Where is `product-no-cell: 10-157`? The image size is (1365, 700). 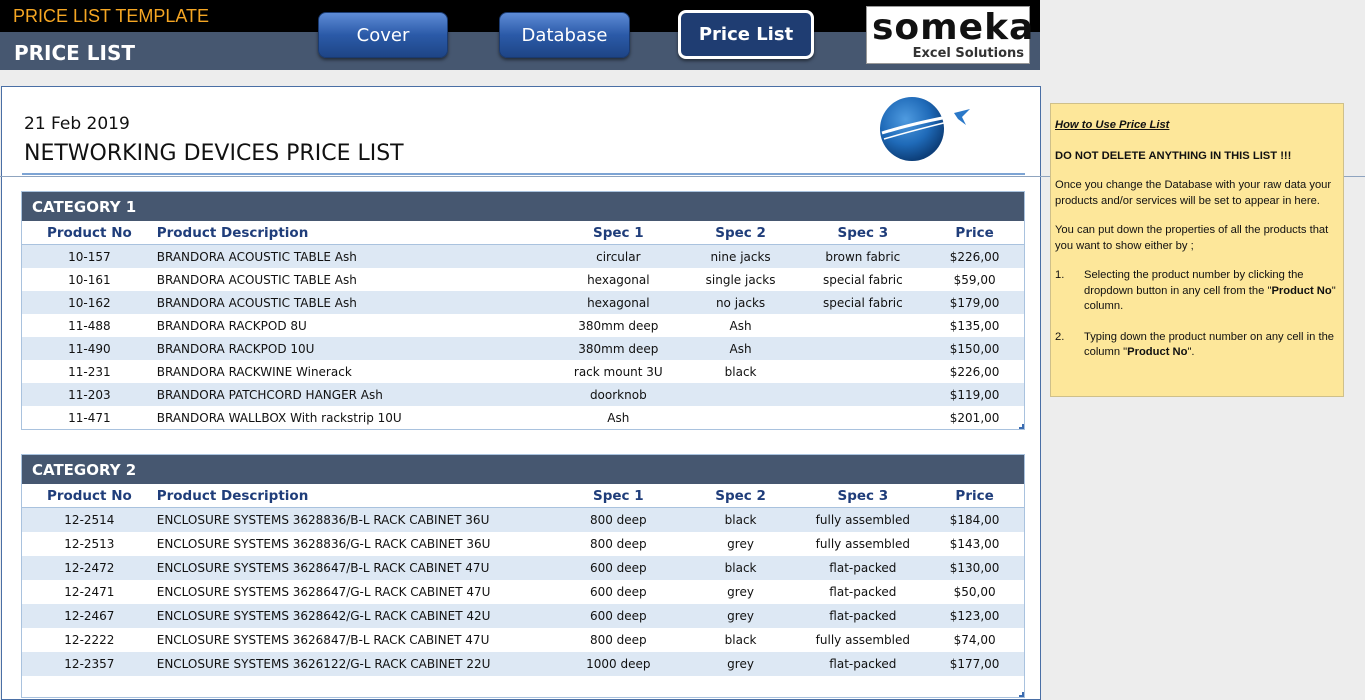
product-no-cell: 10-157 is located at coordinates (89, 257).